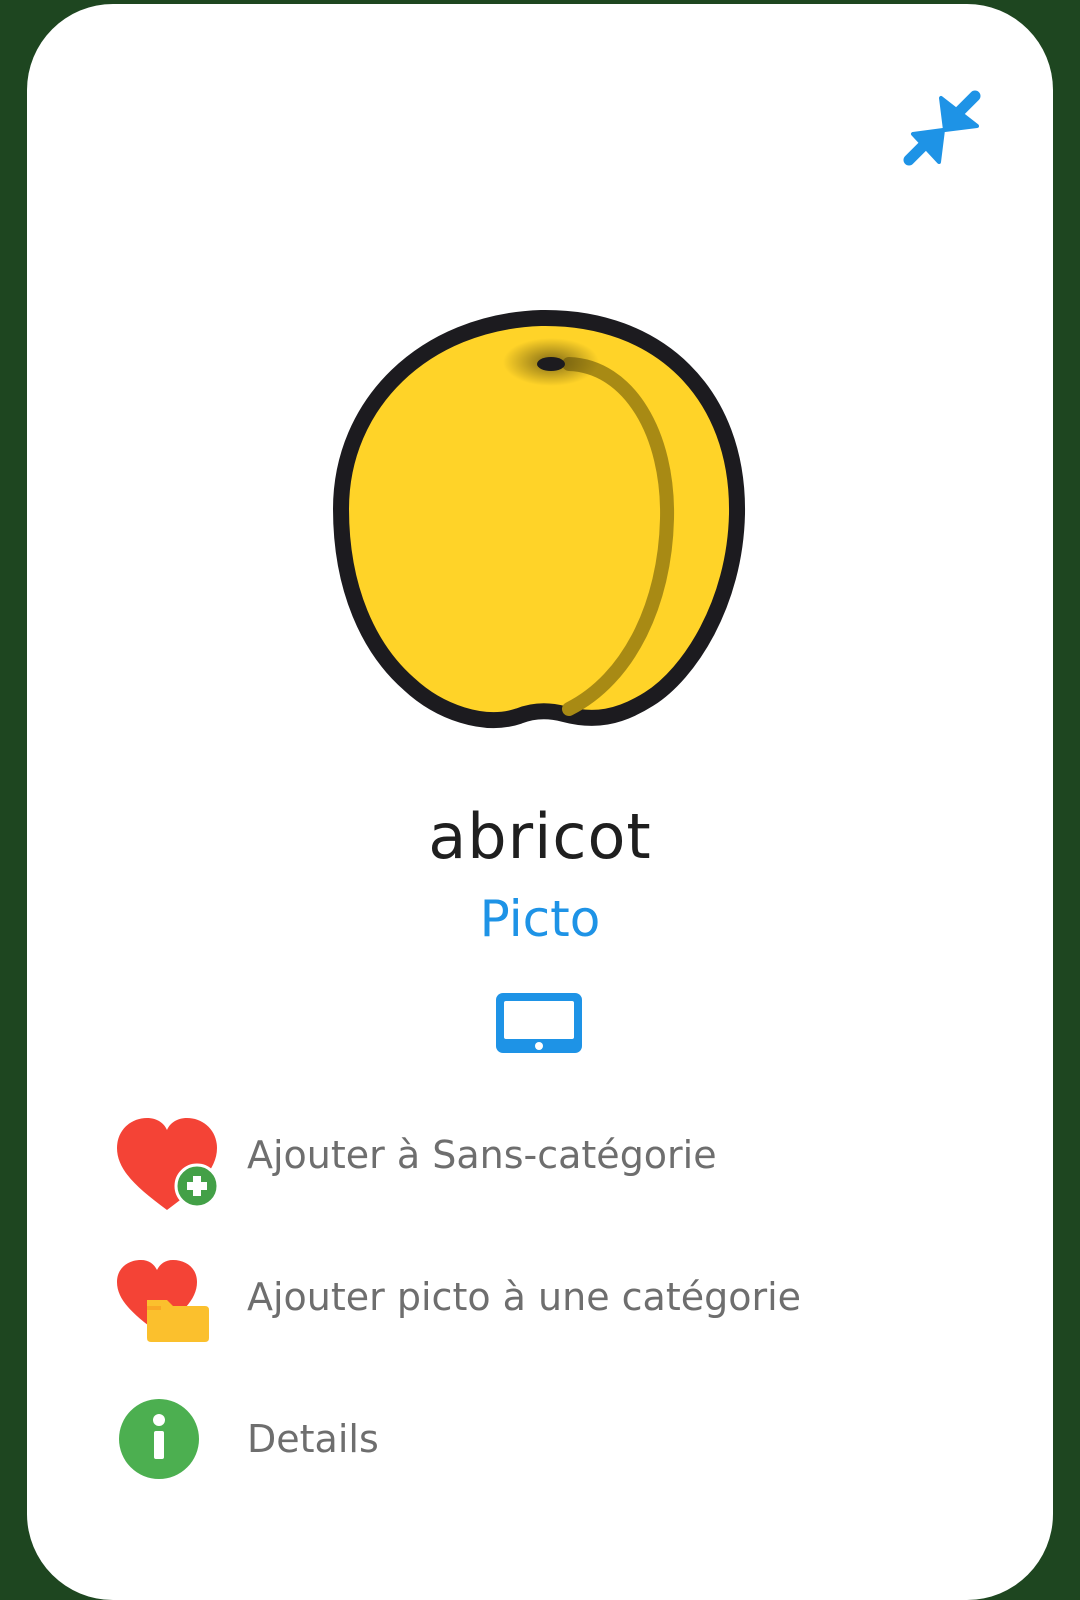  What do you see at coordinates (182, 1297) in the screenshot?
I see `heart-folder-icon` at bounding box center [182, 1297].